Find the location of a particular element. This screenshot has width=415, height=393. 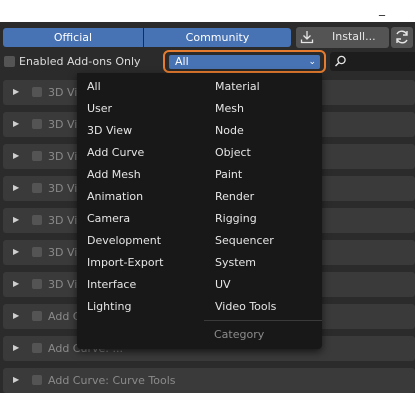

menu-item-import-export: Import-Export is located at coordinates (125, 262).